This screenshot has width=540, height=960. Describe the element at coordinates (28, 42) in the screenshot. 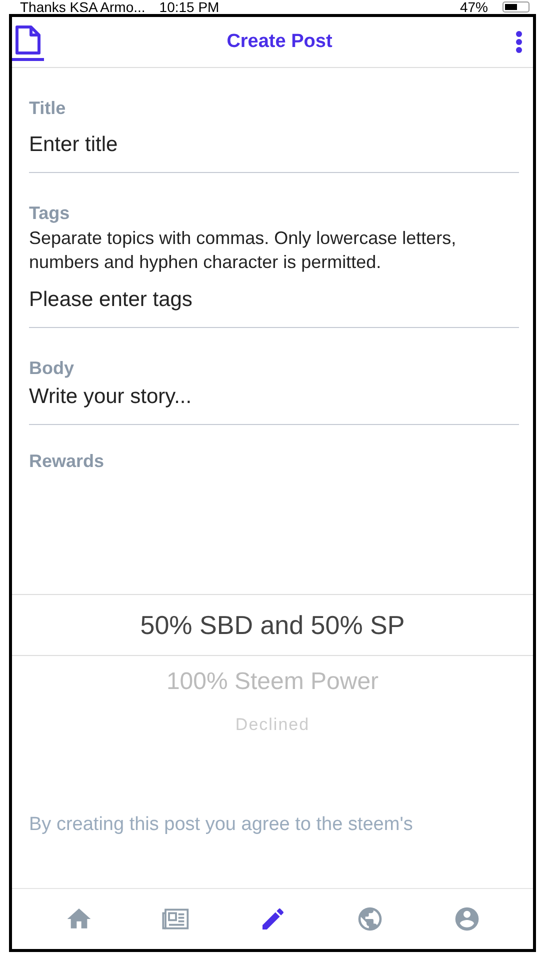

I see `document-icon` at that location.